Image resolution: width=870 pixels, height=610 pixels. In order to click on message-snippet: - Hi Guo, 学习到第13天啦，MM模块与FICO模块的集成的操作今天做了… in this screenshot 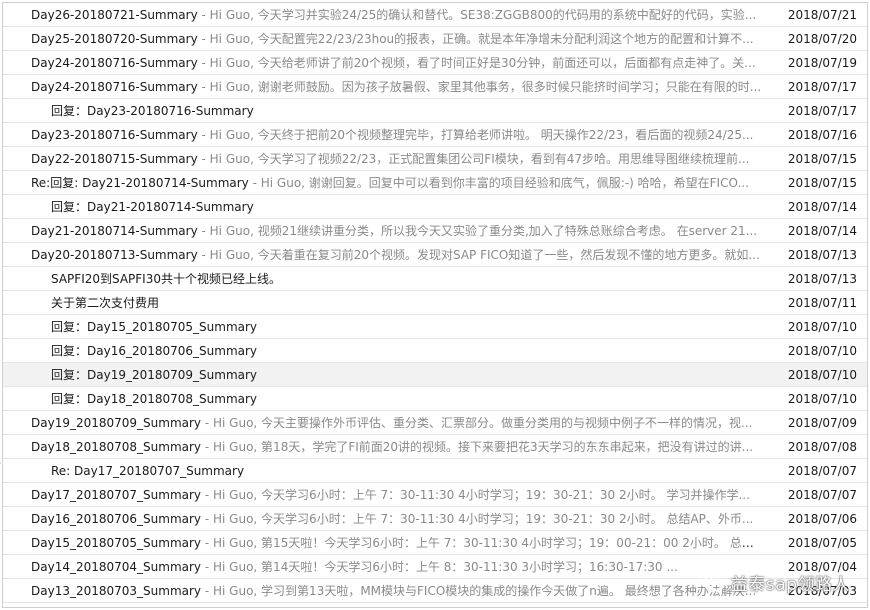, I will do `click(479, 591)`.